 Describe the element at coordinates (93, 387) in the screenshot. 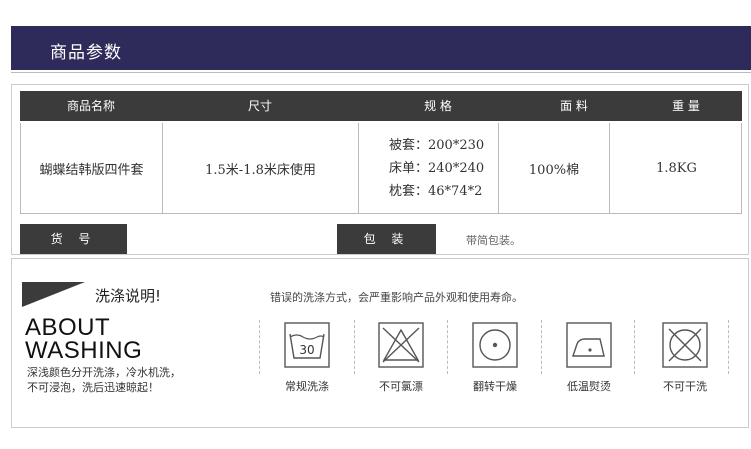

I see `note-line-2: 不可浸泡，洗后迅速晾起！` at that location.